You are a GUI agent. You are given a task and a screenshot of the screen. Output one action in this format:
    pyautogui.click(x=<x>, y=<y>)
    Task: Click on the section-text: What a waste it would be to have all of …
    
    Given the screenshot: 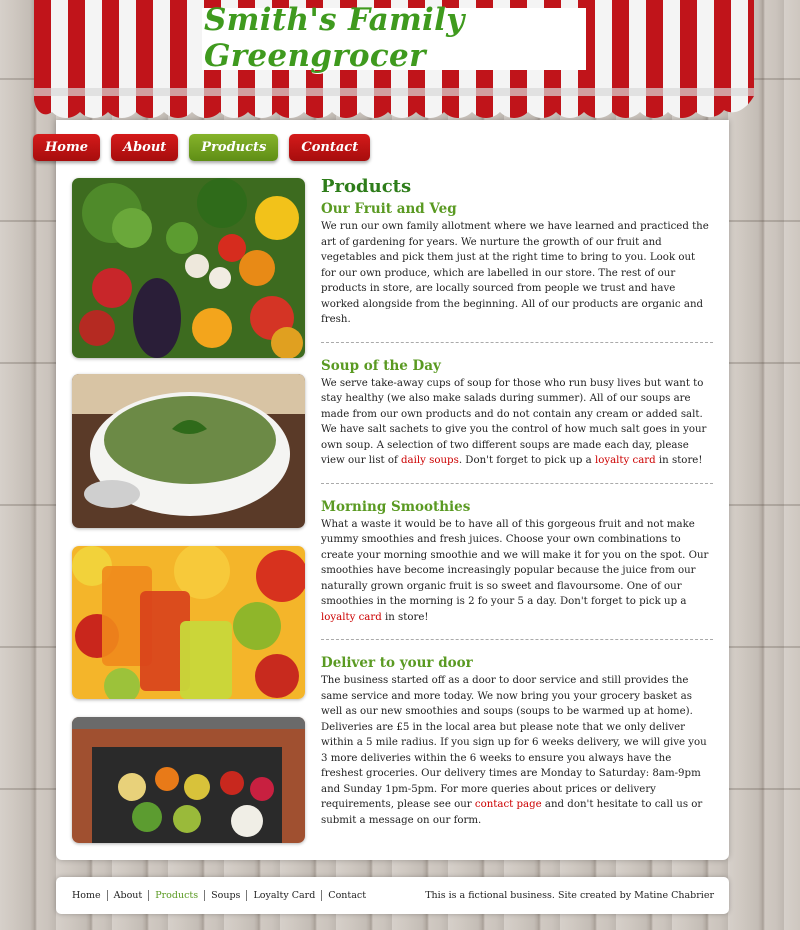 What is the action you would take?
    pyautogui.click(x=517, y=571)
    